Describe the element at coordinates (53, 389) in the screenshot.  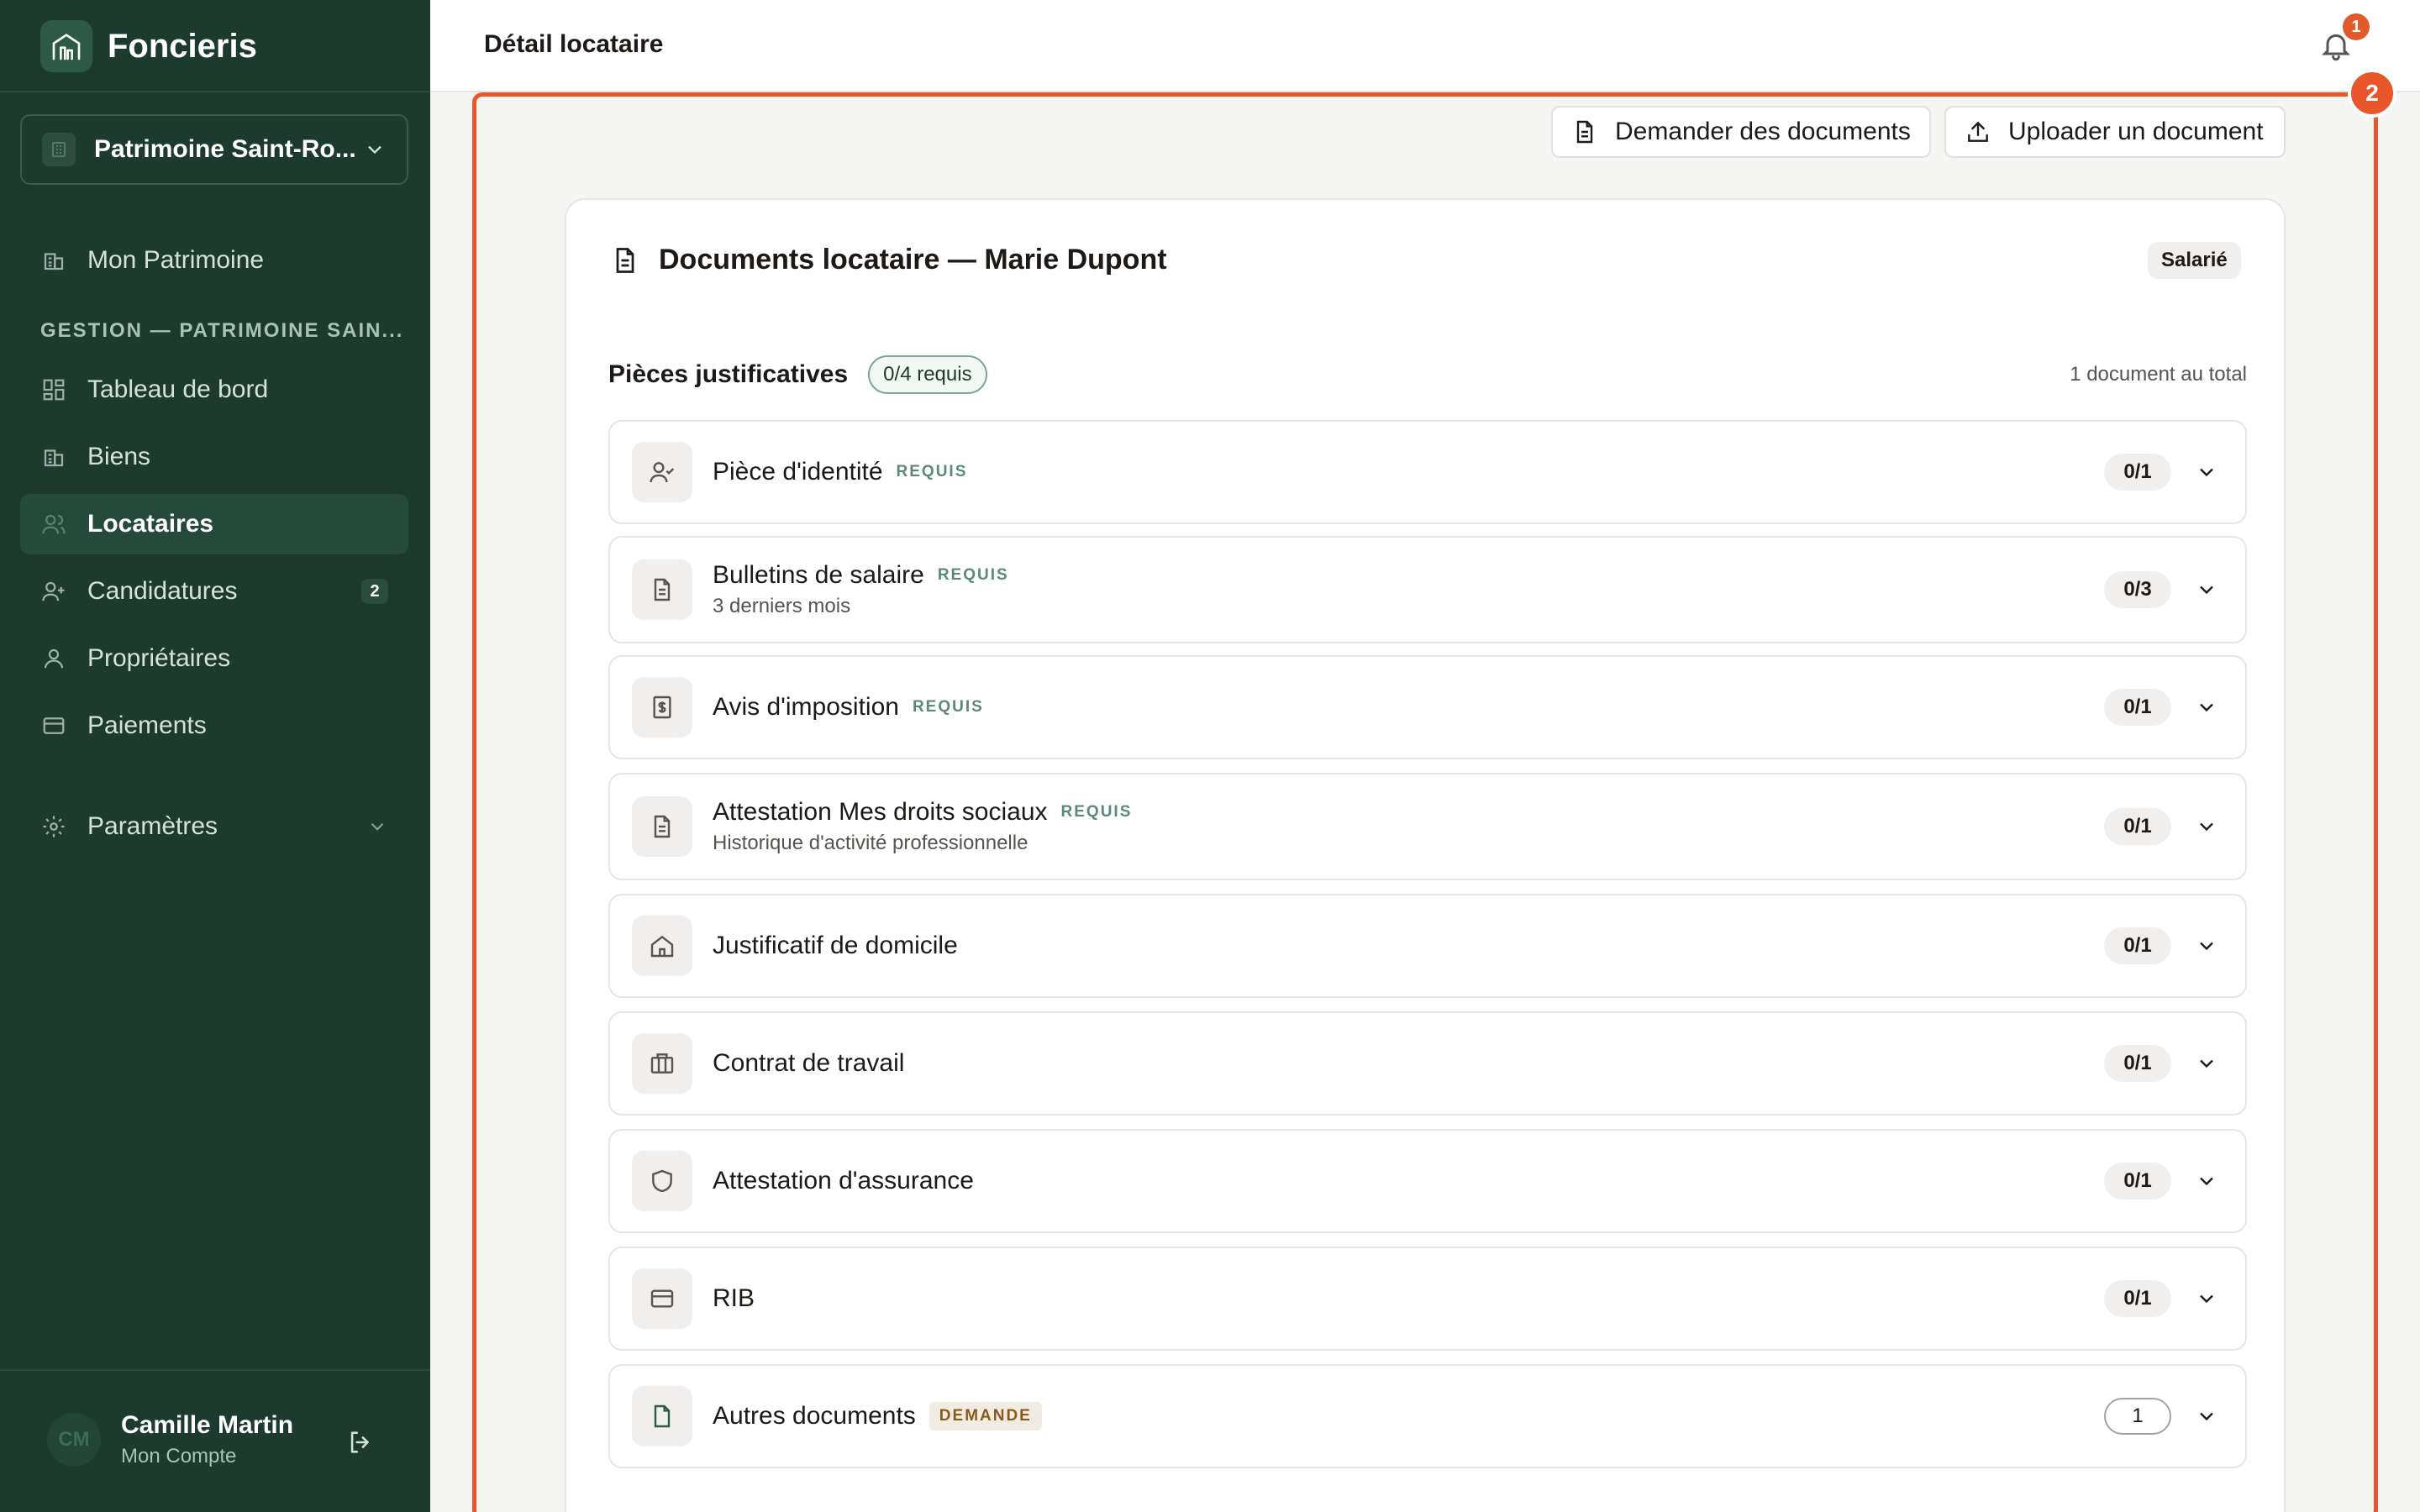
I see `dashboard-icon` at that location.